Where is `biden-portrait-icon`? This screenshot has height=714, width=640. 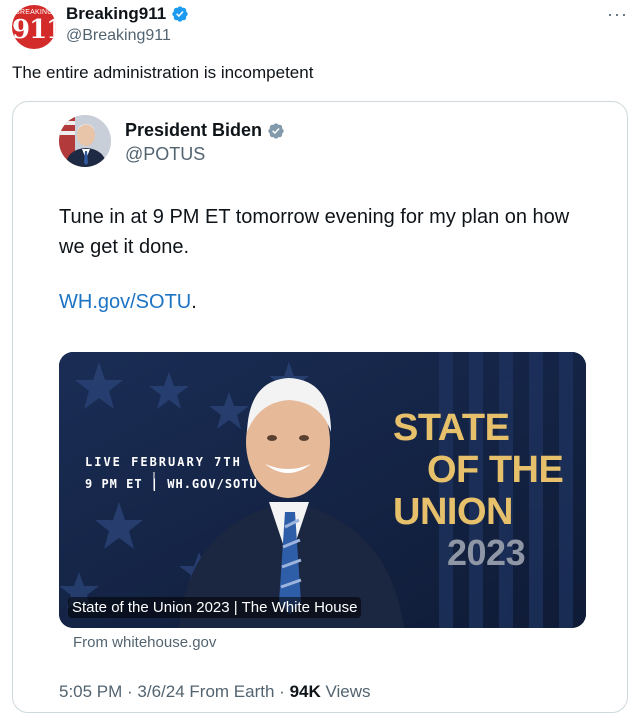 biden-portrait-icon is located at coordinates (85, 141).